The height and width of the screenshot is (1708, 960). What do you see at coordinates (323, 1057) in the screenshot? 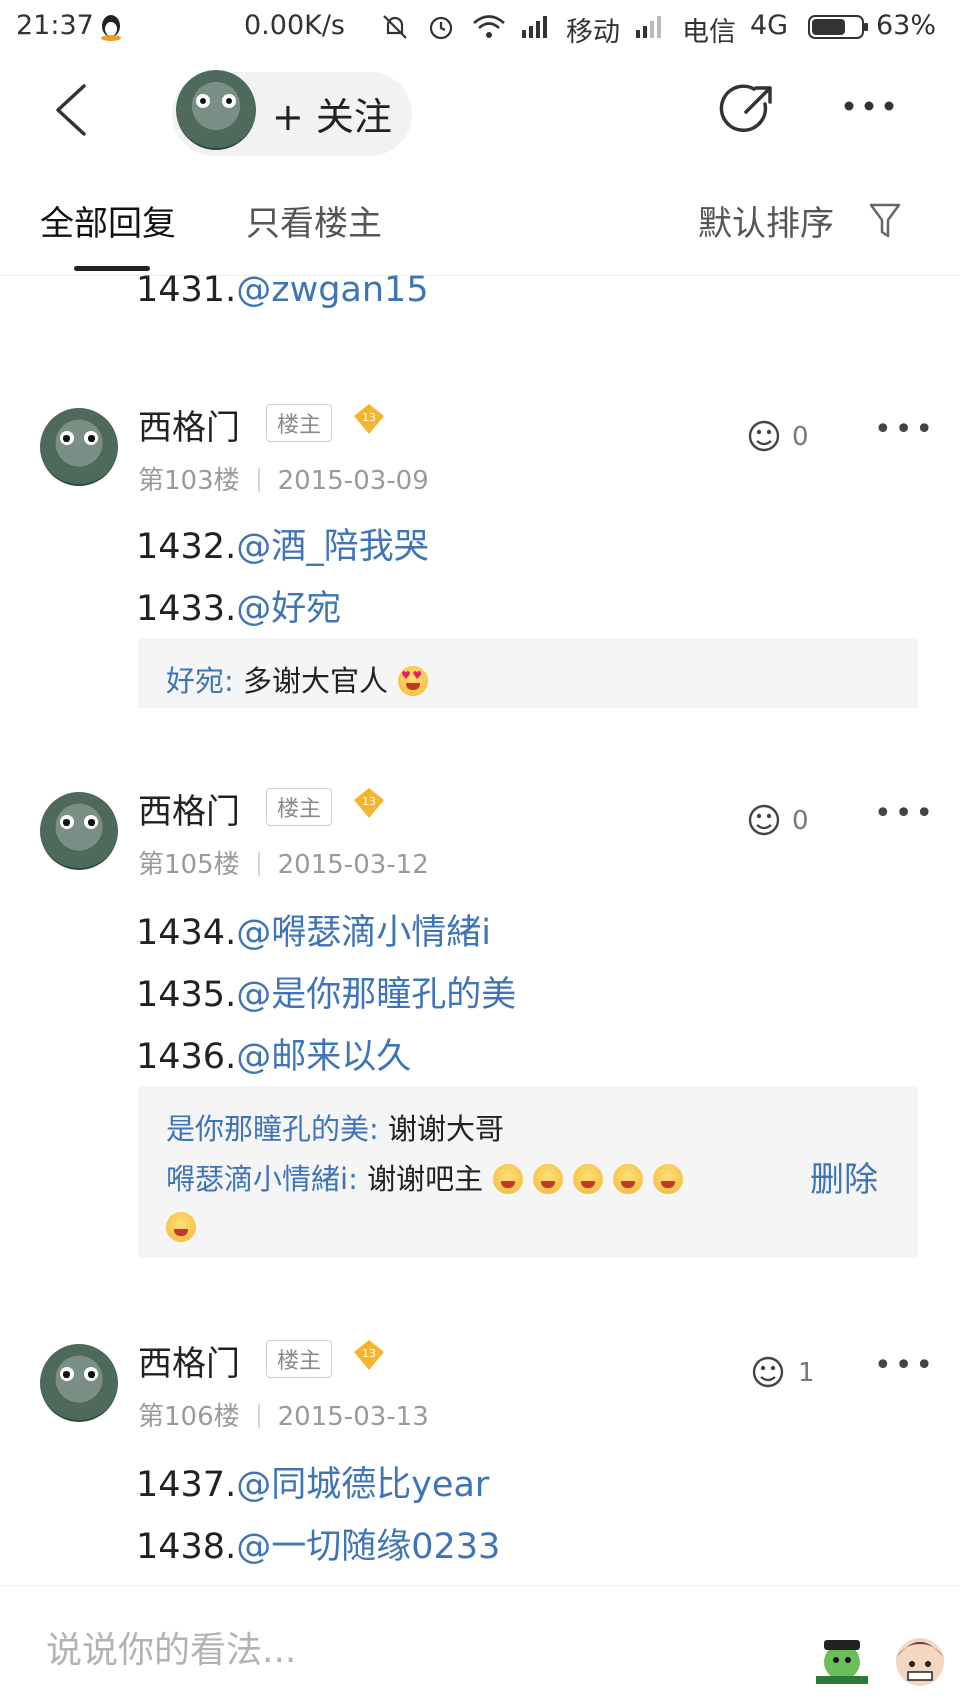
I see `mention-link: @邮来以久` at bounding box center [323, 1057].